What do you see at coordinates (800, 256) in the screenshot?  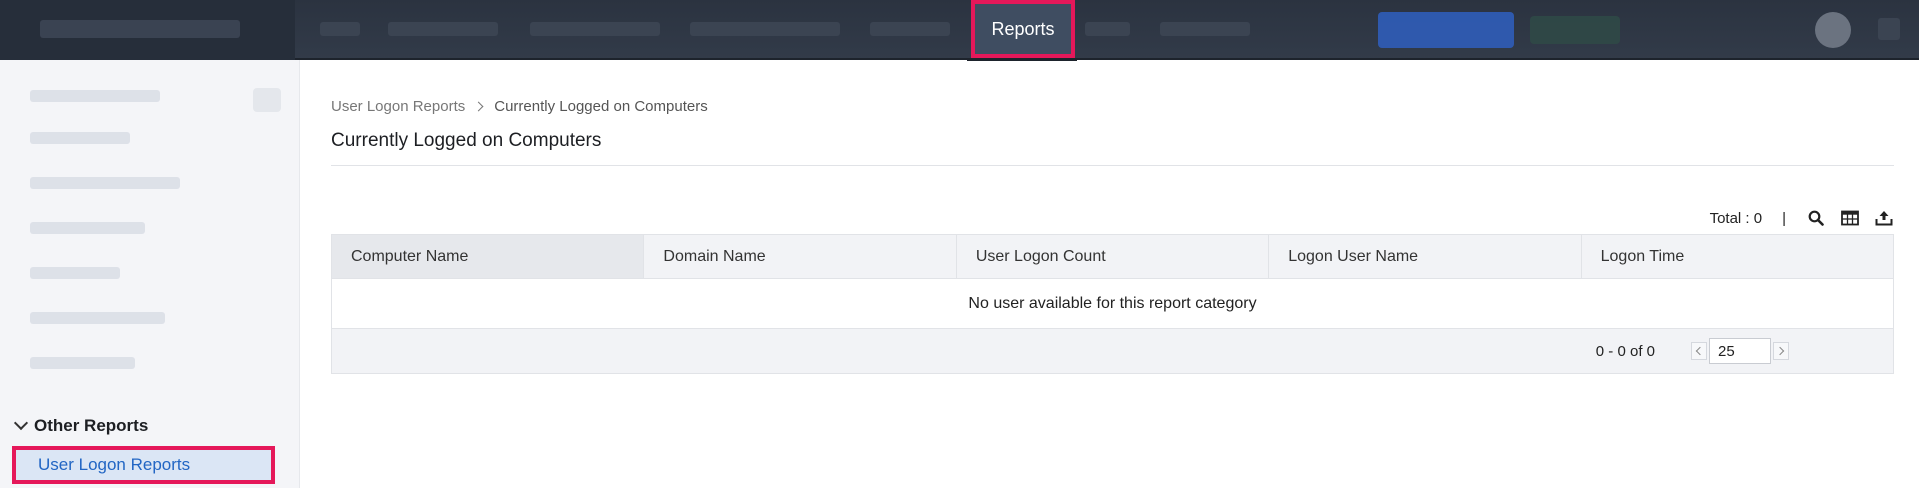 I see `column-header-domain-name: Domain Name` at bounding box center [800, 256].